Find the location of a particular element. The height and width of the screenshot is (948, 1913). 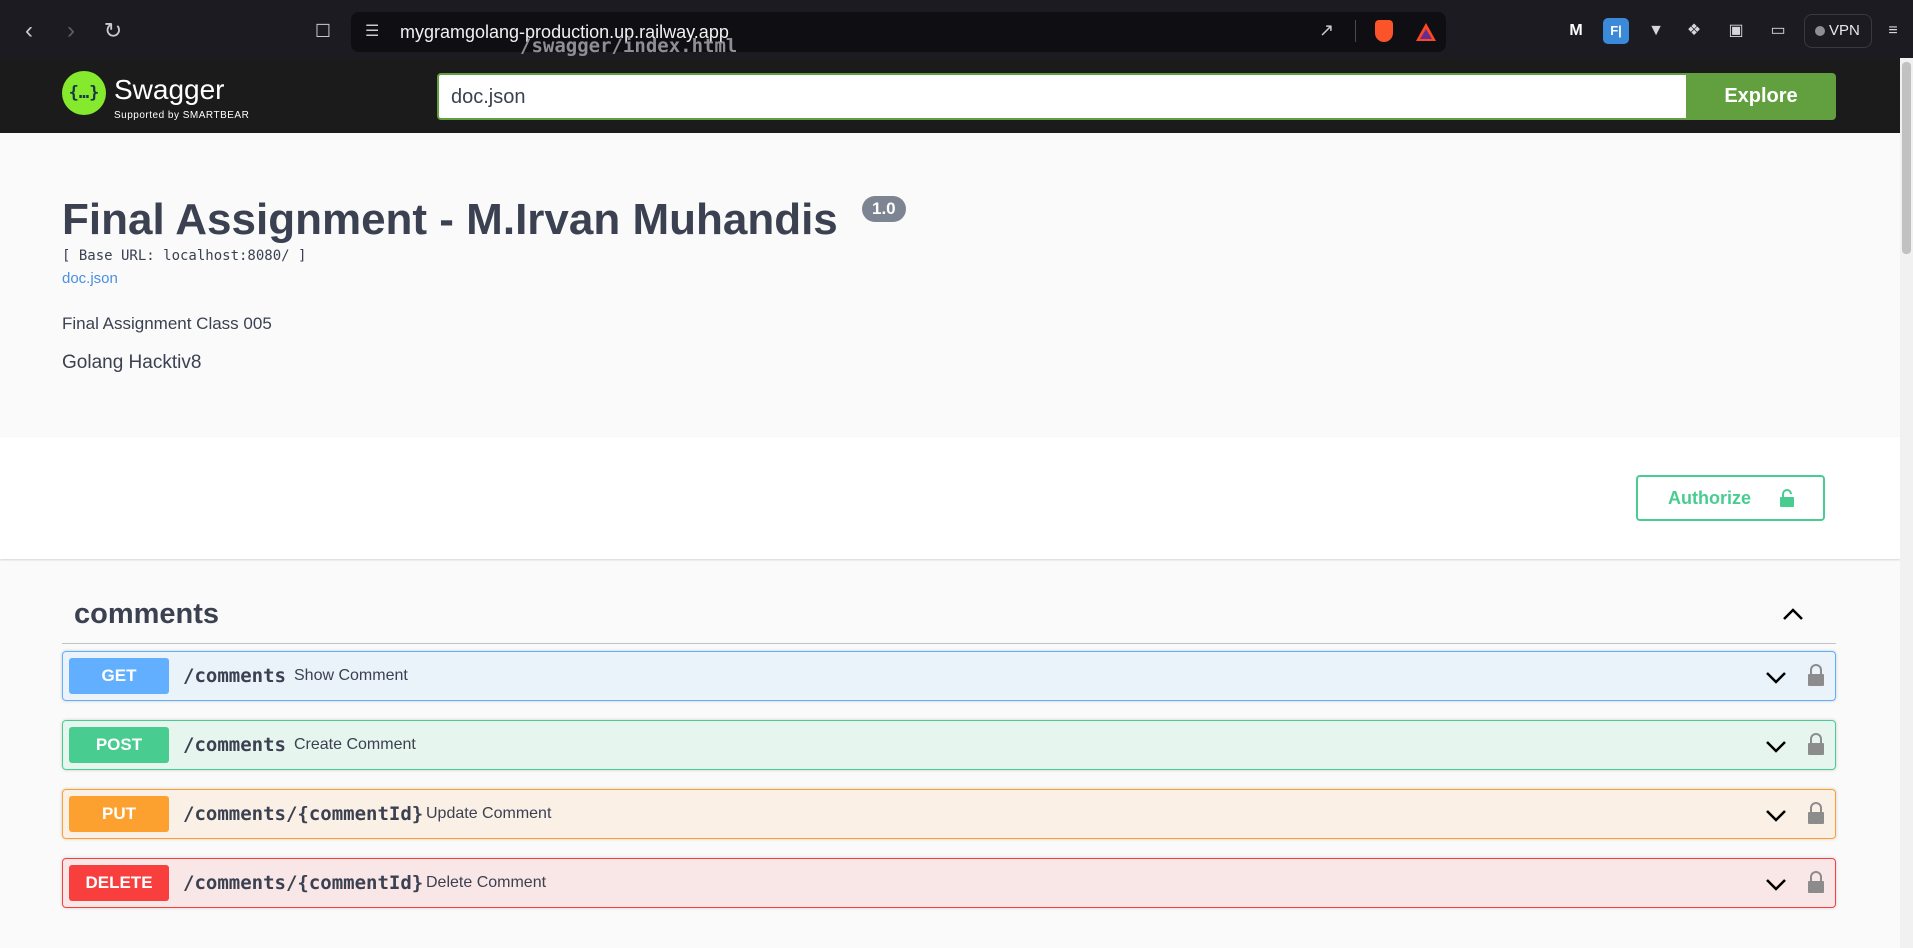

logo-text: Swagger is located at coordinates (169, 89).